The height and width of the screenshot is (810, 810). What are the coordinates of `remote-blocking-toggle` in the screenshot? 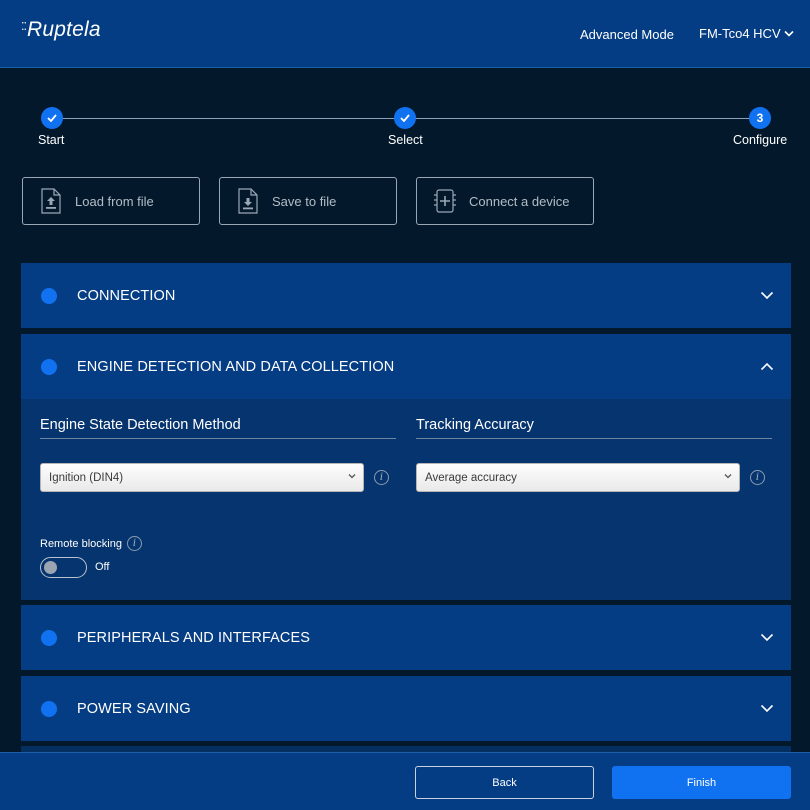 It's located at (63, 567).